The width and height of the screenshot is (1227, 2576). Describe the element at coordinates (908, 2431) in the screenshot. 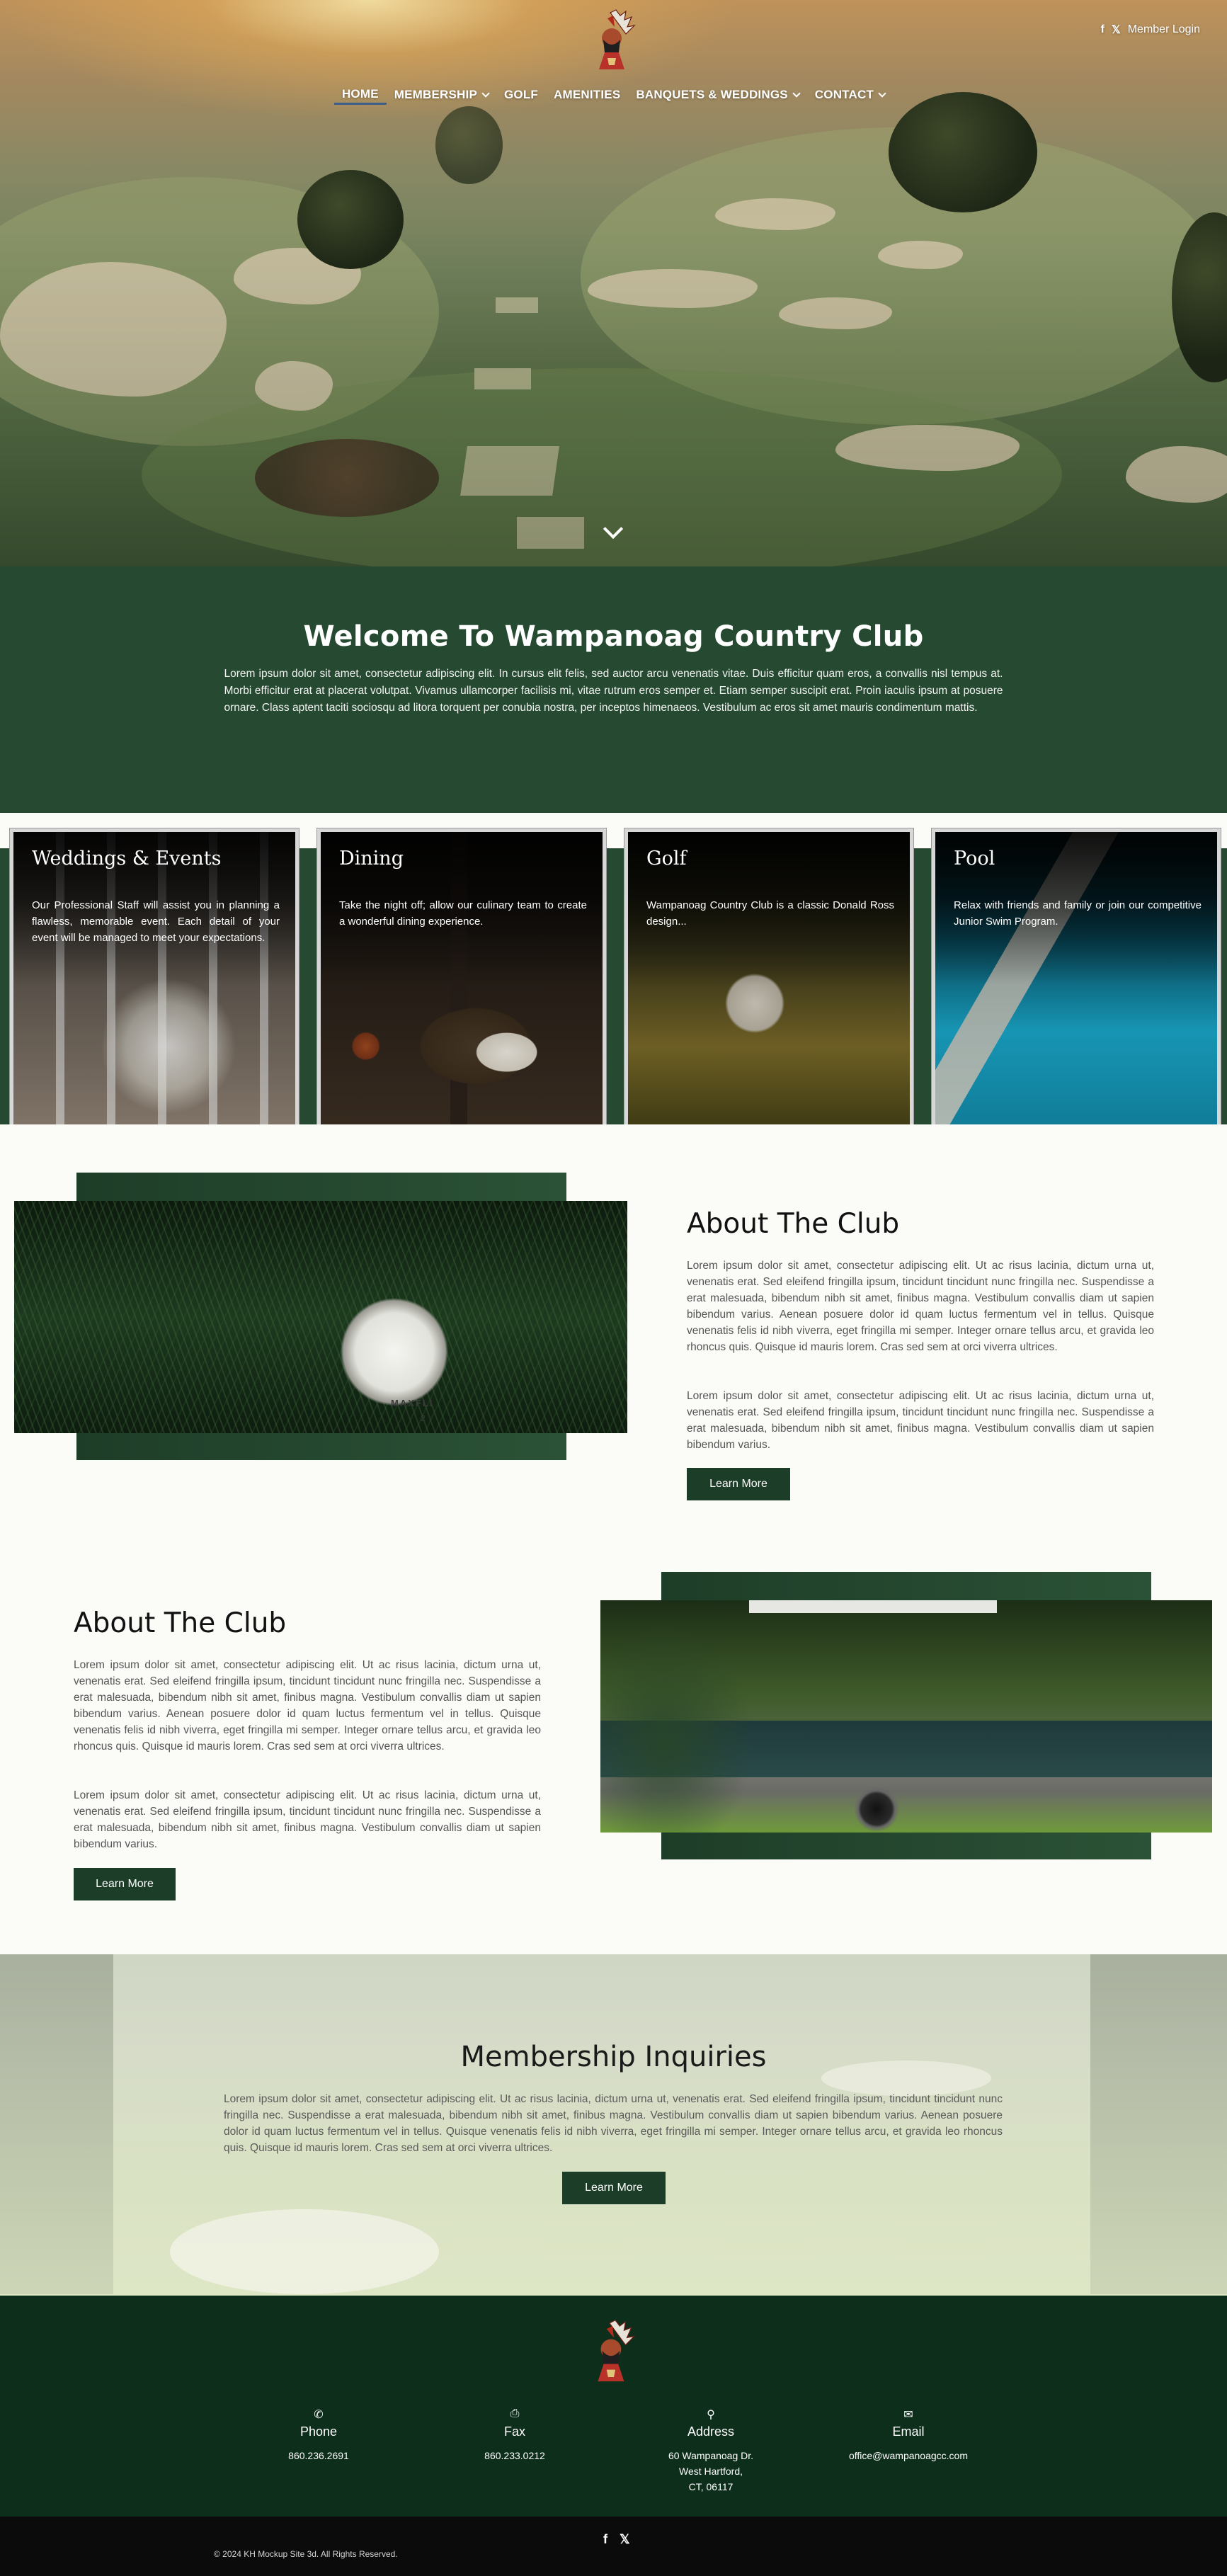

I see `contact-label: Email` at that location.